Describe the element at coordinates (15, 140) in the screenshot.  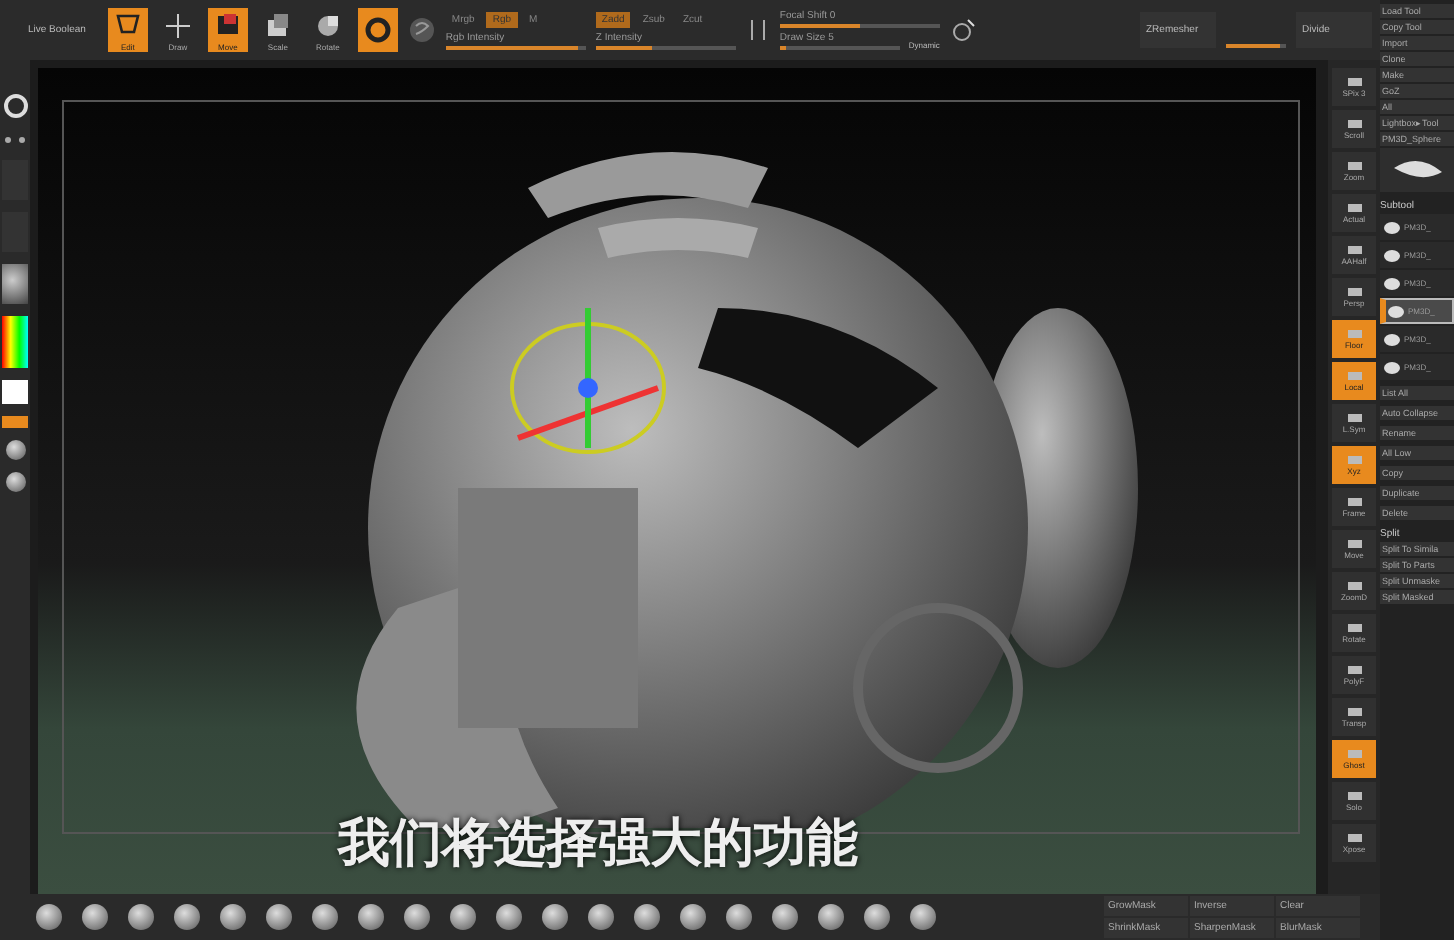
I see `stroke-icon` at that location.